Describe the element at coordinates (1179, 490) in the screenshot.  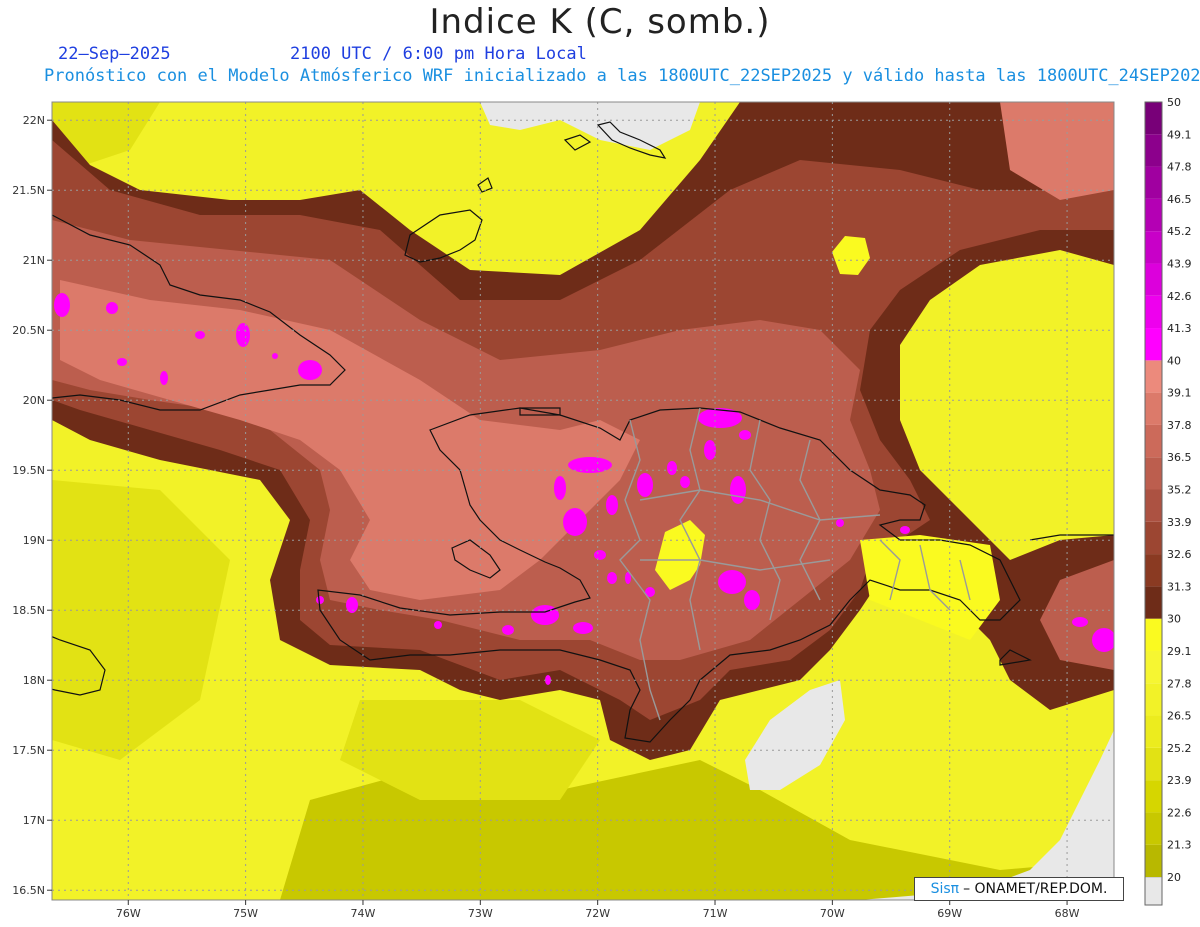
I see `colorbar-level-label: 35.2` at that location.